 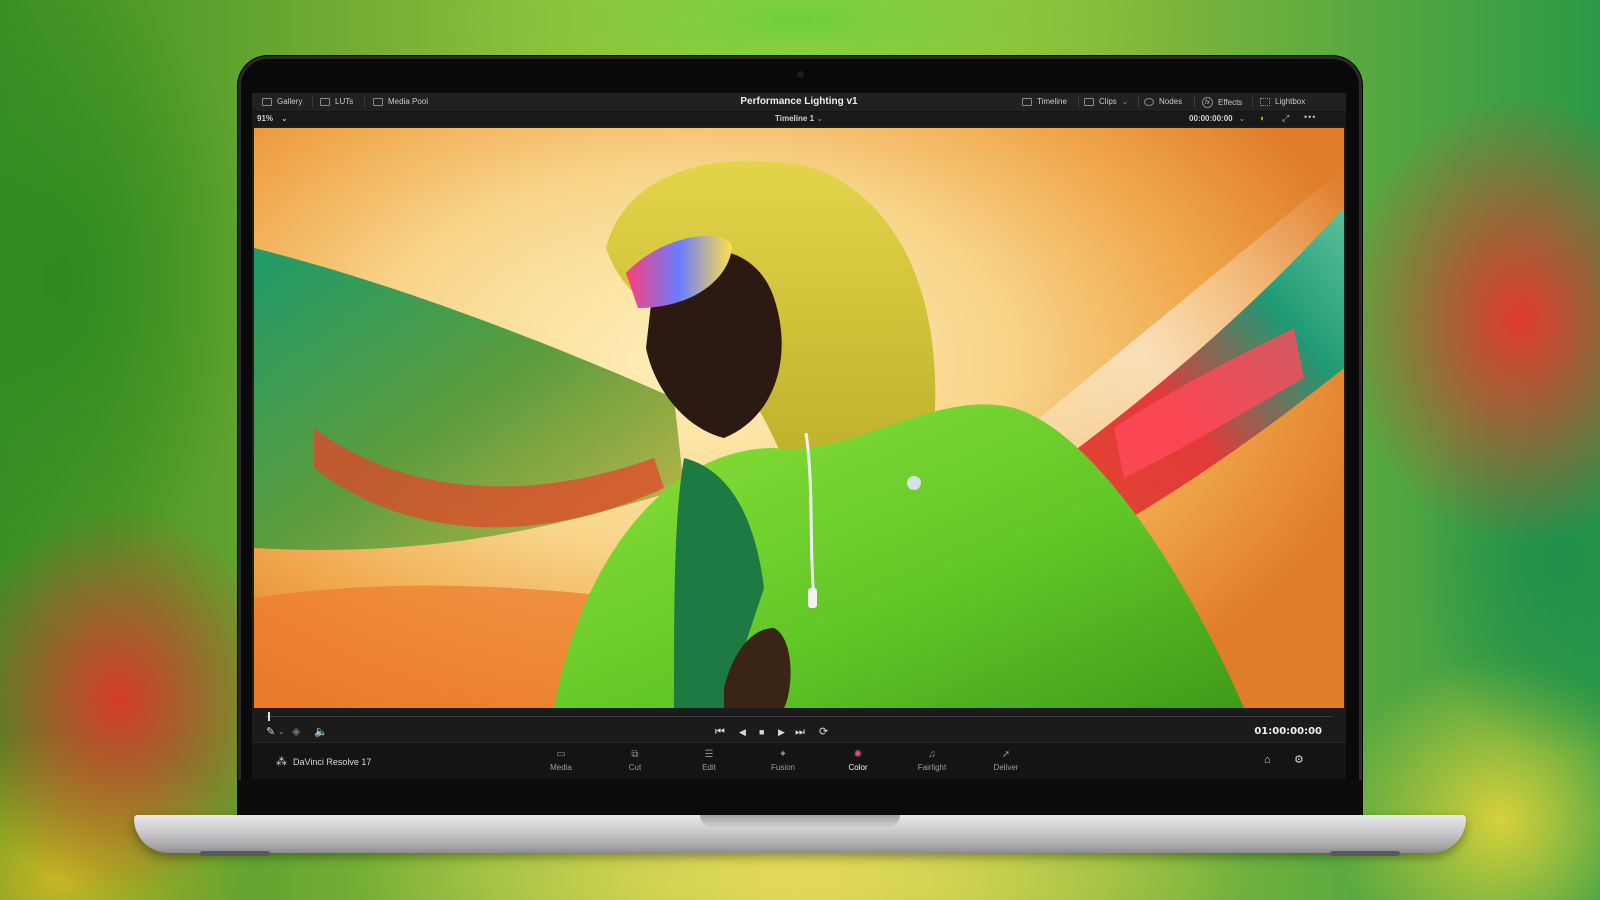 I want to click on edit-page-icon: ☰, so click(x=709, y=754).